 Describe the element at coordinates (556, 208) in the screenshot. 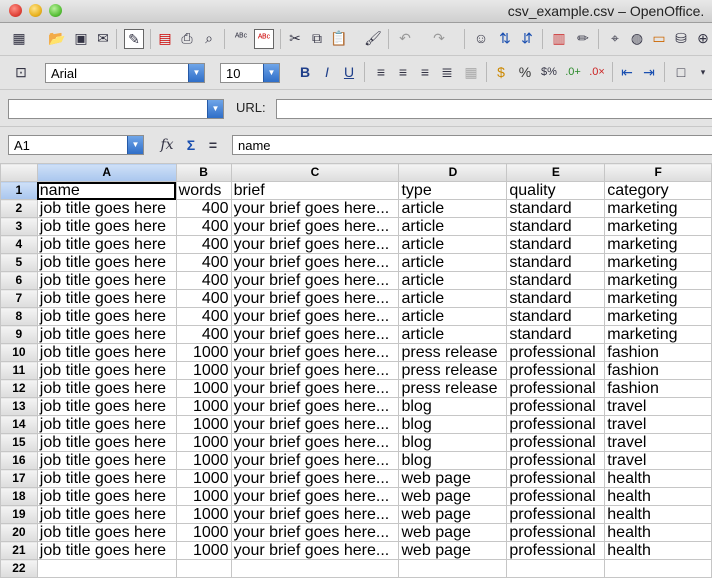

I see `cell-e2: standard` at that location.